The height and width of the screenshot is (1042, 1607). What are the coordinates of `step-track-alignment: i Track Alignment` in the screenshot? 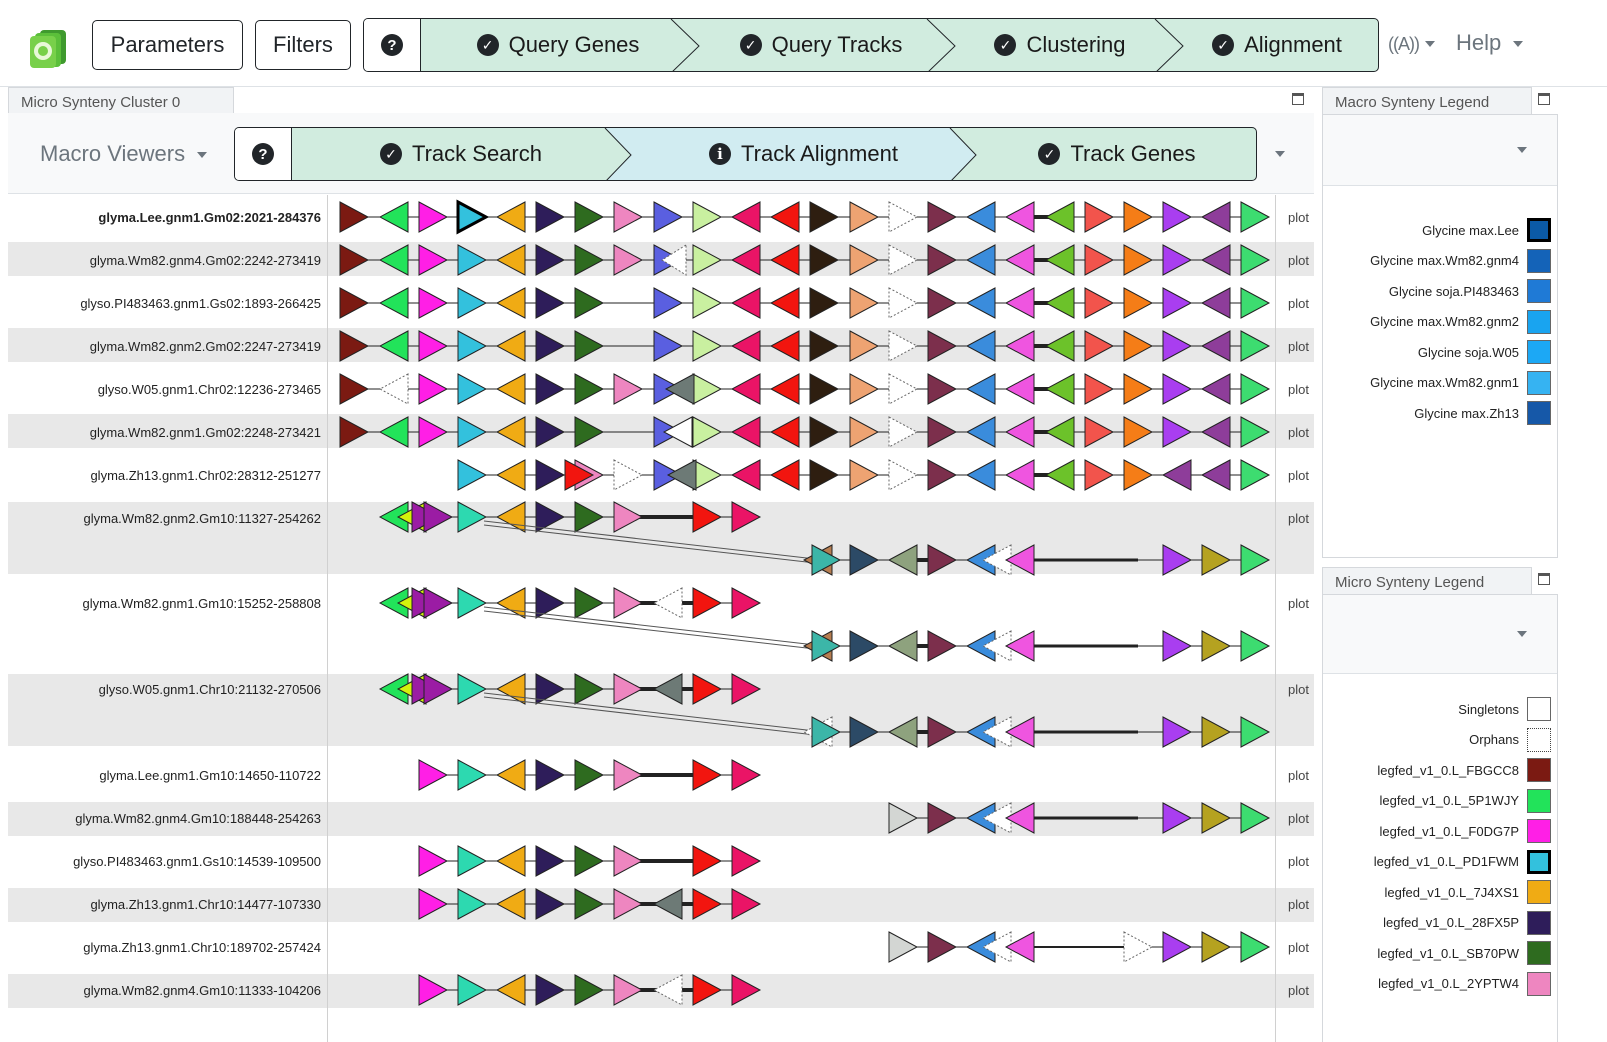 It's located at (803, 154).